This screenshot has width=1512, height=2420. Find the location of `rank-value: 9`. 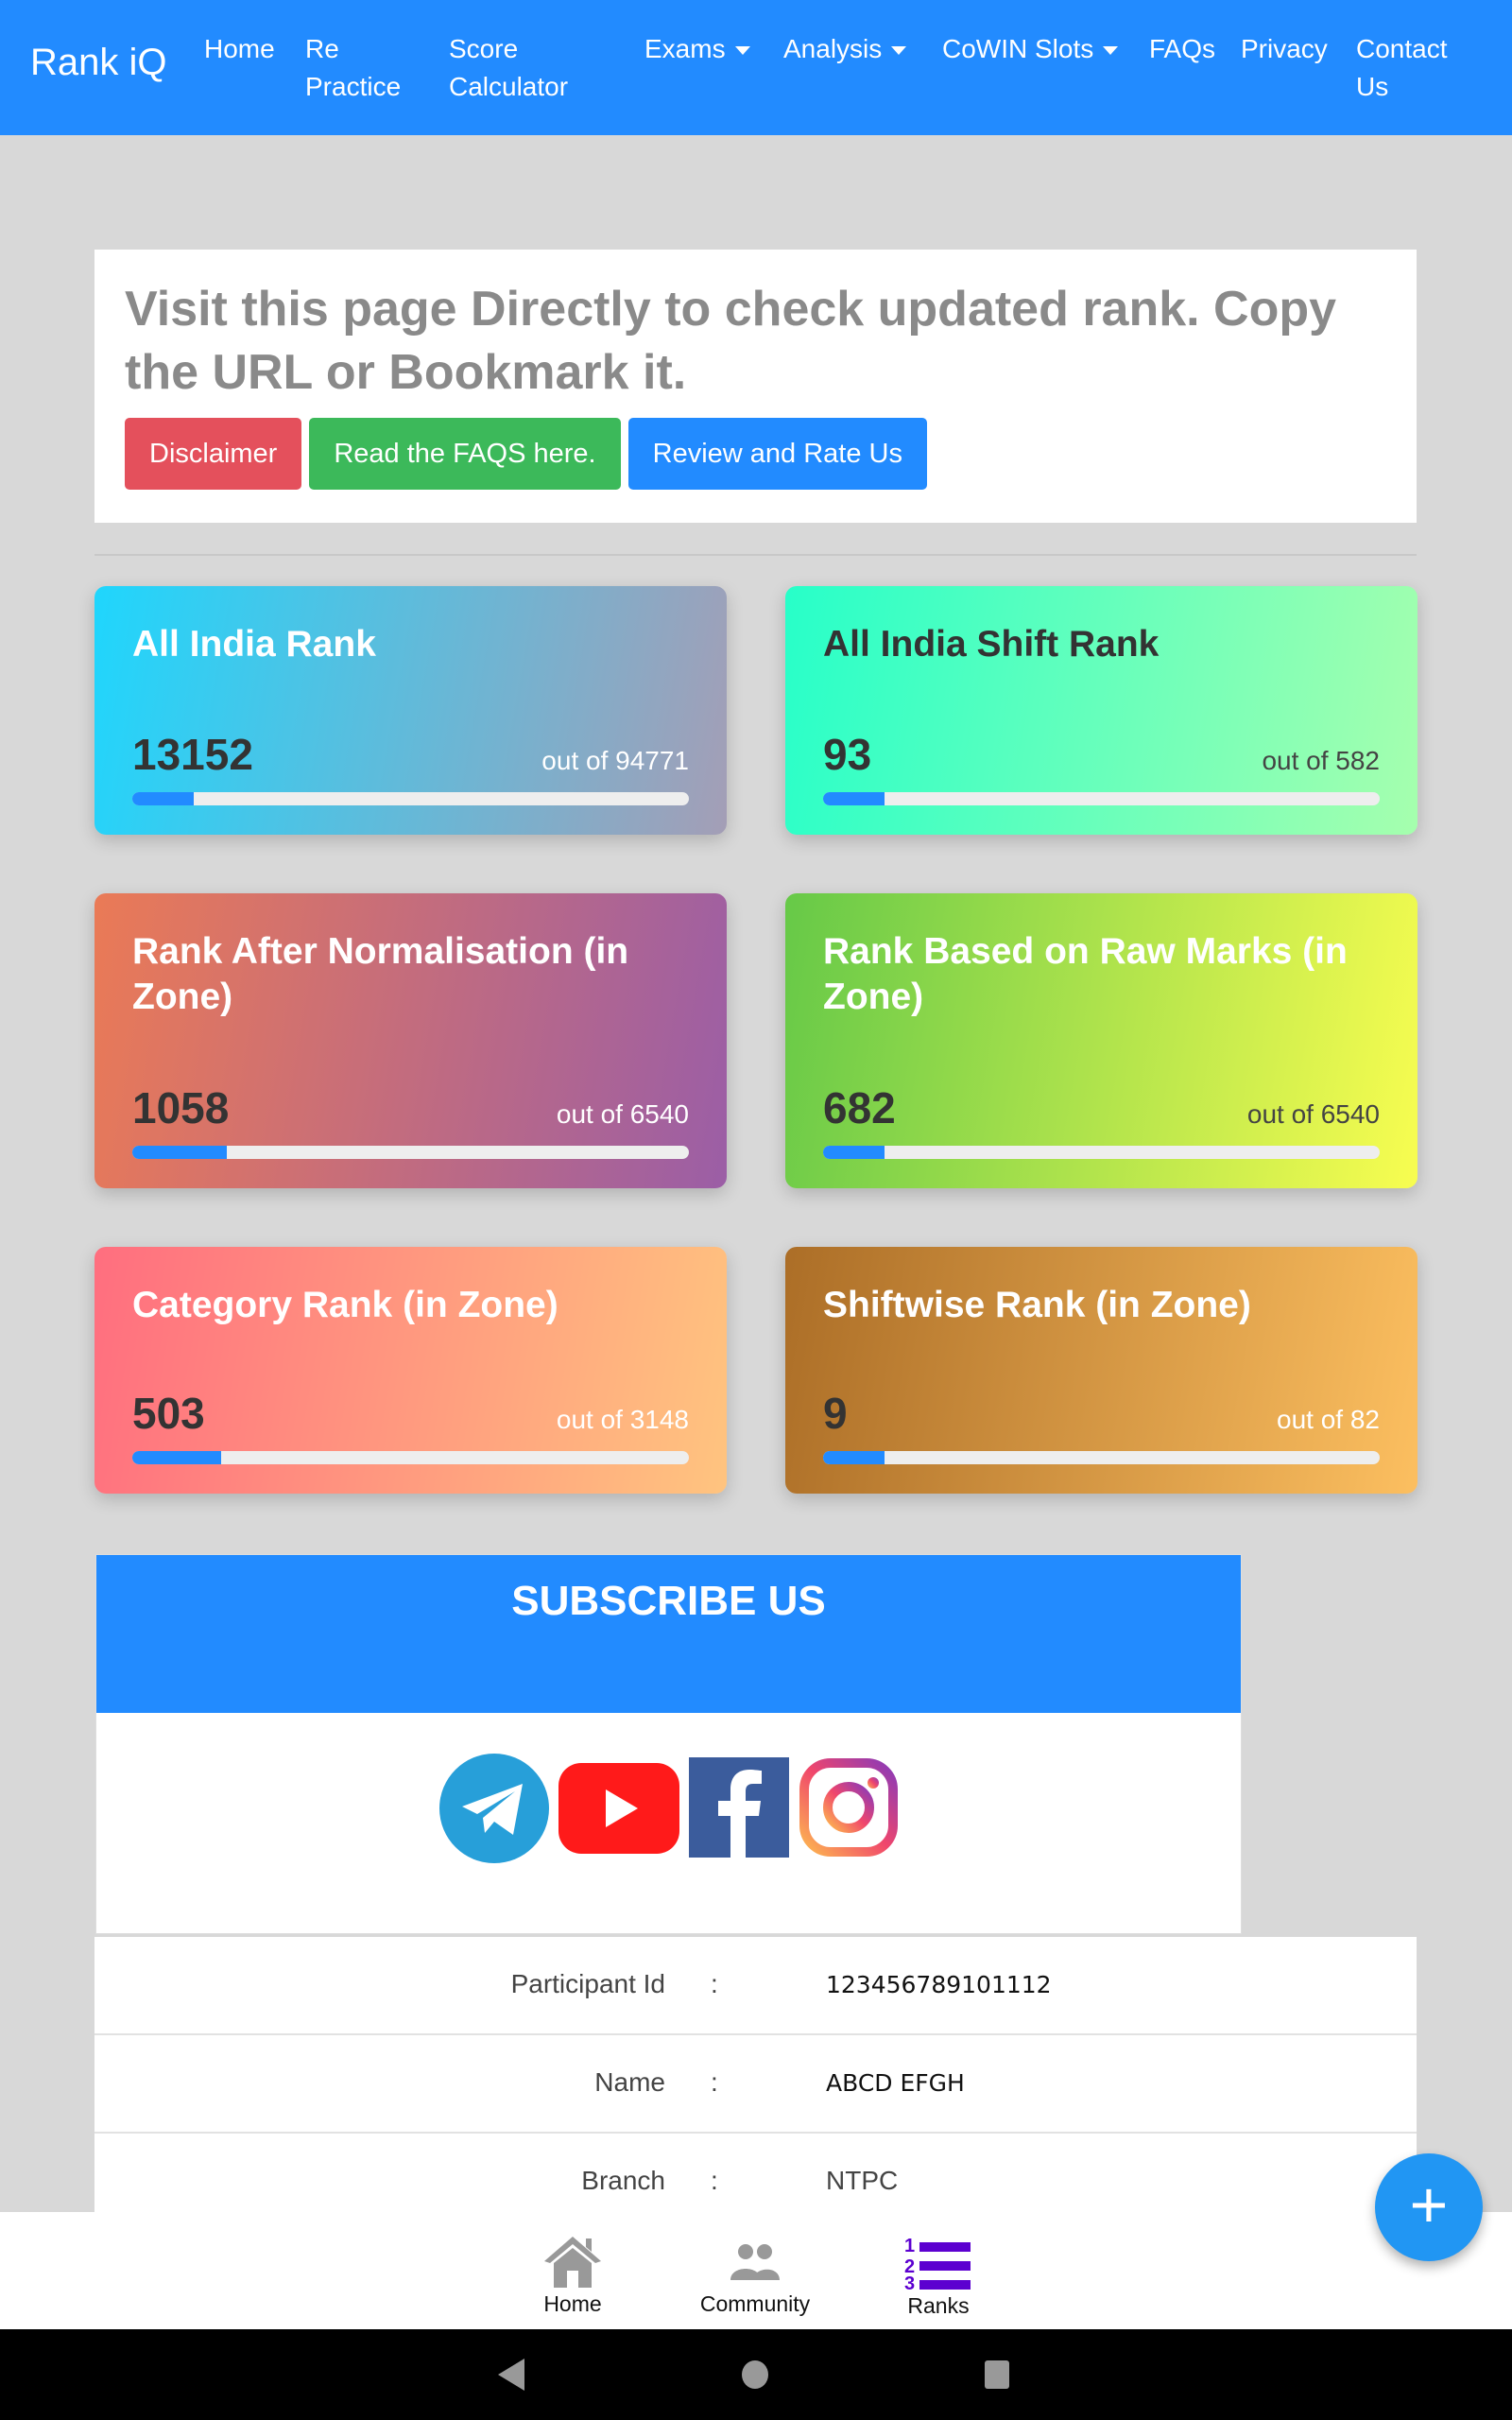

rank-value: 9 is located at coordinates (835, 1413).